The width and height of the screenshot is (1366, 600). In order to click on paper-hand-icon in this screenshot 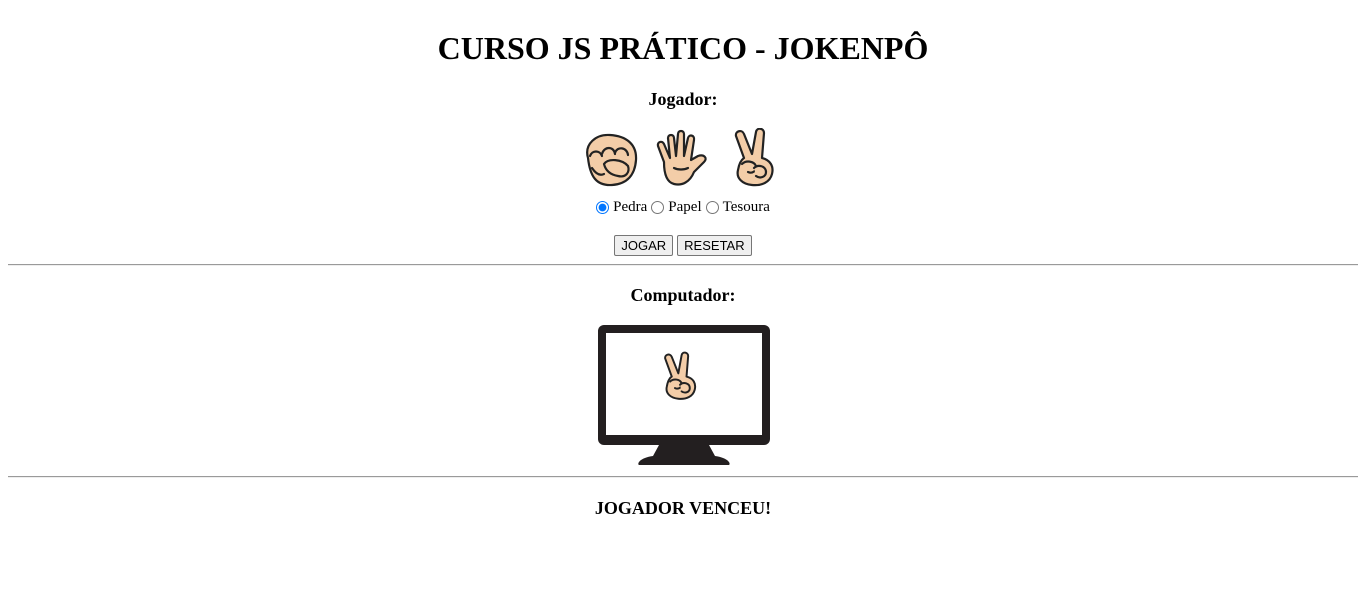, I will do `click(681, 157)`.